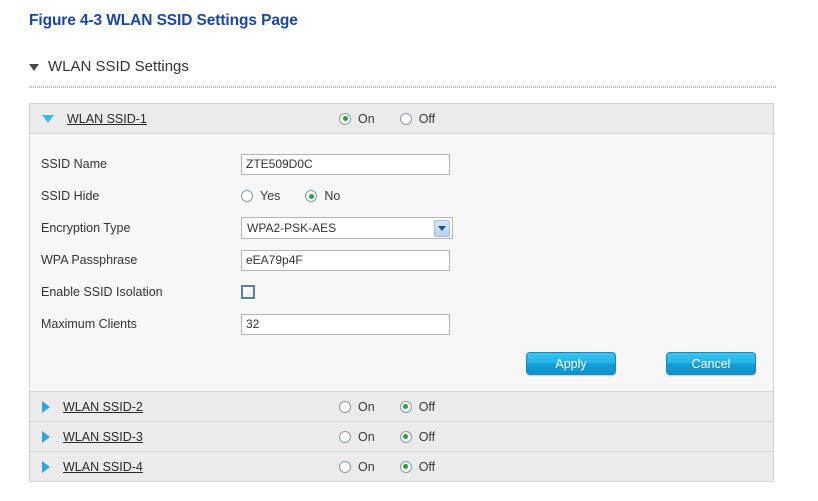  I want to click on power-radio-group-3: On Off, so click(387, 436).